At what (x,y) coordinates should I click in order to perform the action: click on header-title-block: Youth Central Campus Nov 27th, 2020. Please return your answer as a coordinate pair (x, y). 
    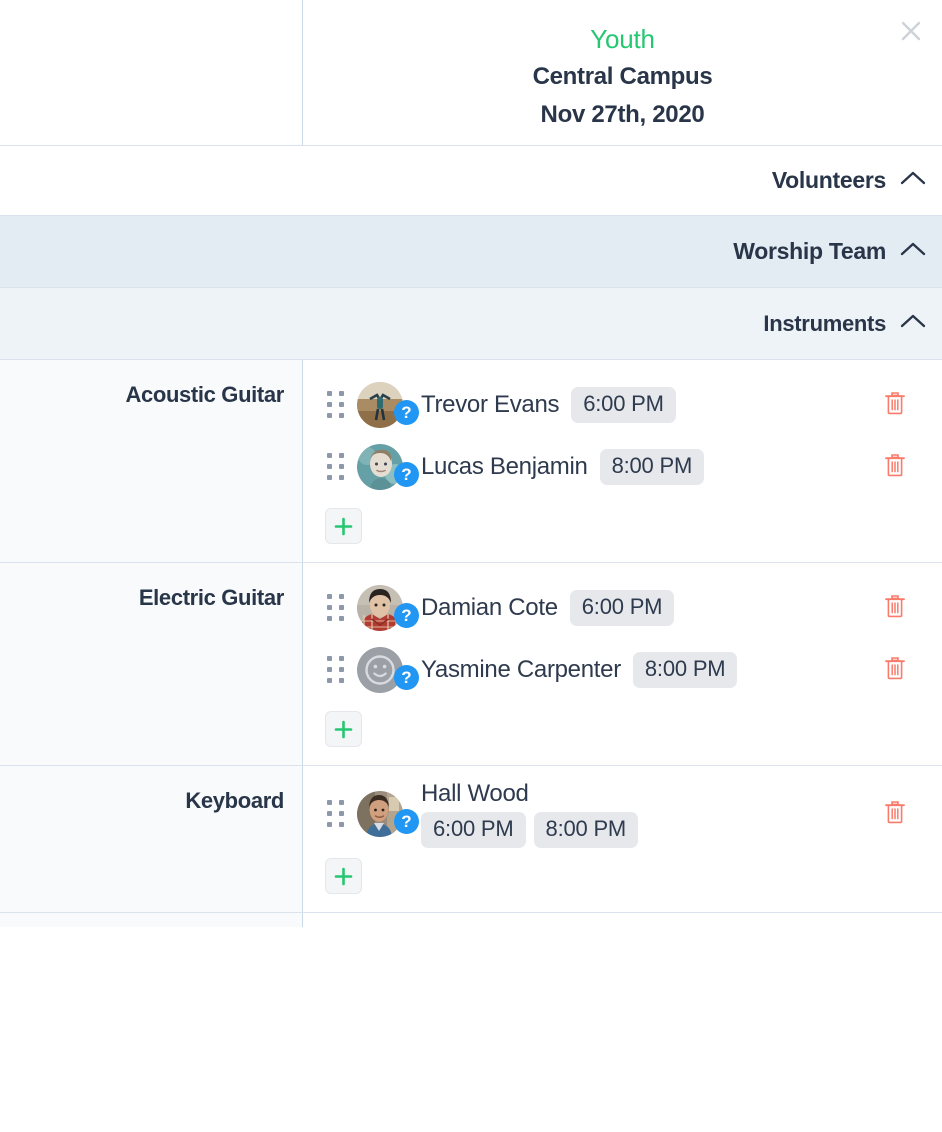
    Looking at the image, I should click on (622, 72).